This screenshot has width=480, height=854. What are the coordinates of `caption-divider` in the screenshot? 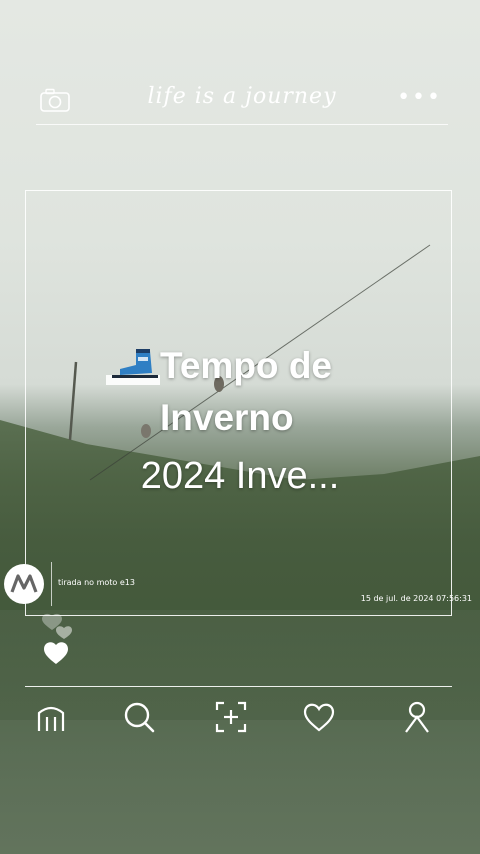 It's located at (51, 584).